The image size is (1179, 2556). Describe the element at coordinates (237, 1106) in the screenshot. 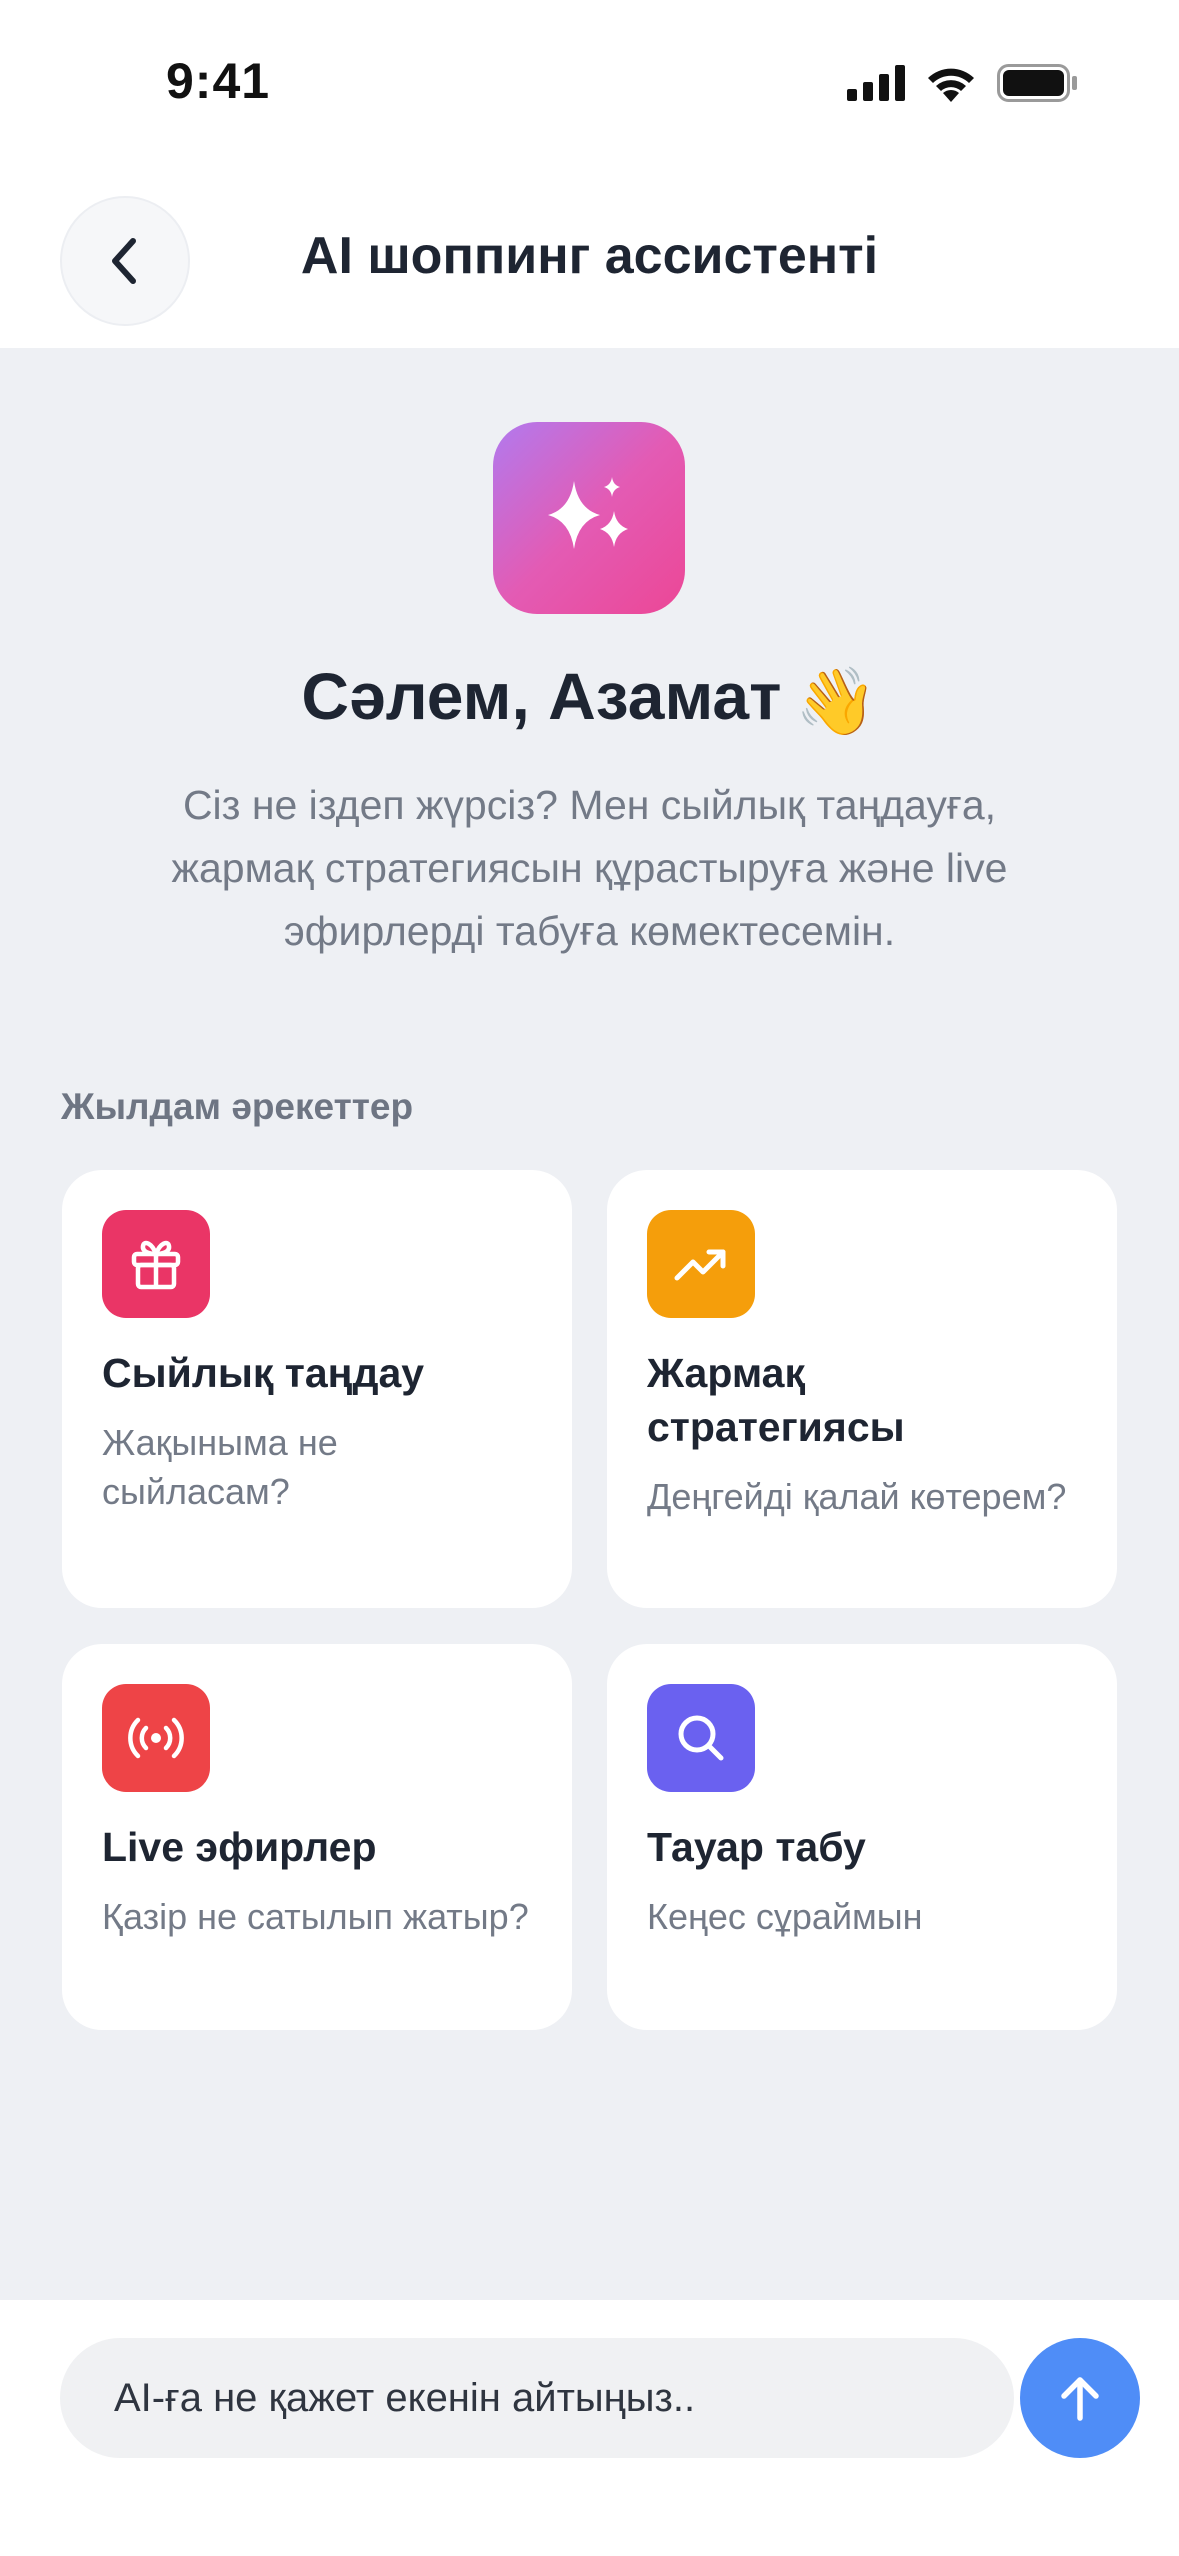

I see `quick-actions-label: Жылдам әрекеттер` at that location.